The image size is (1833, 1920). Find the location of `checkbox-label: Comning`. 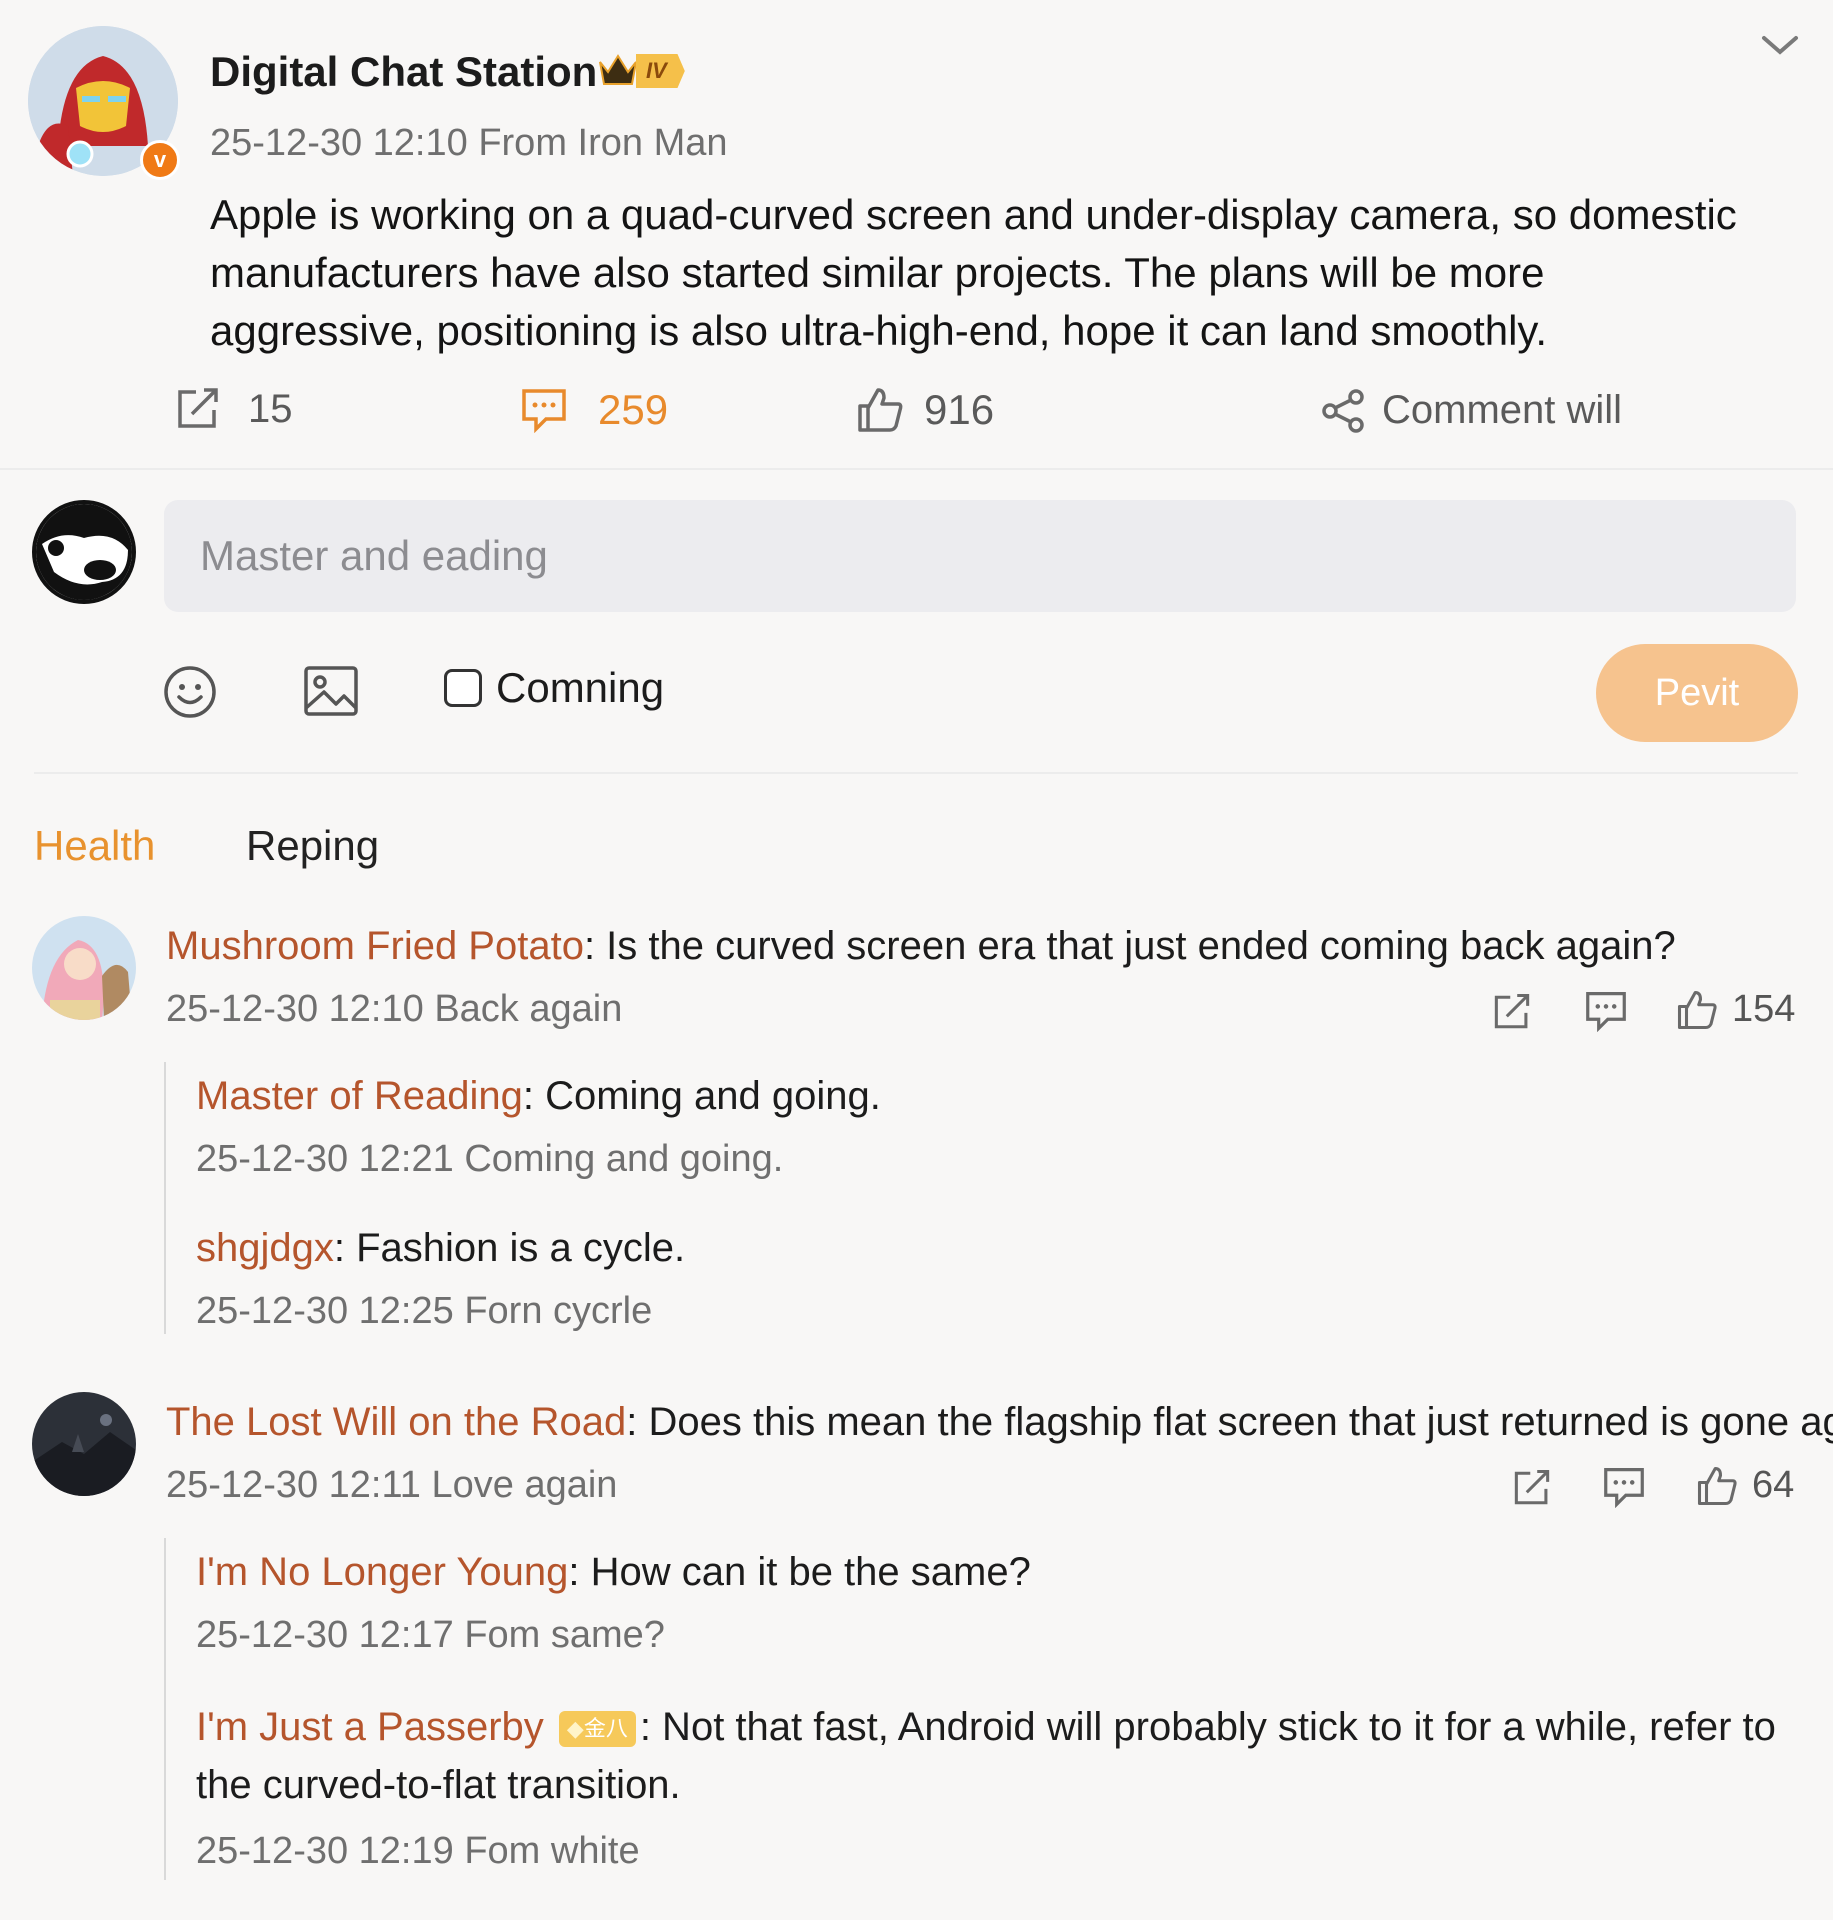

checkbox-label: Comning is located at coordinates (580, 687).